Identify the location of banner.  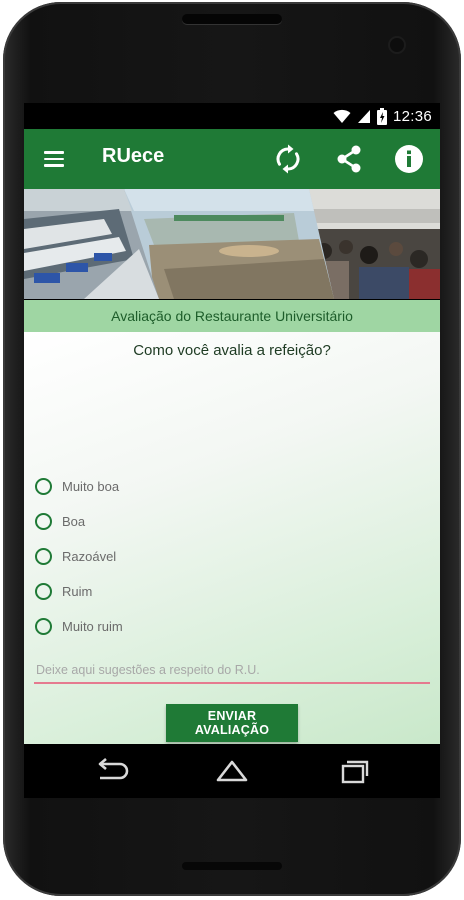
(232, 244).